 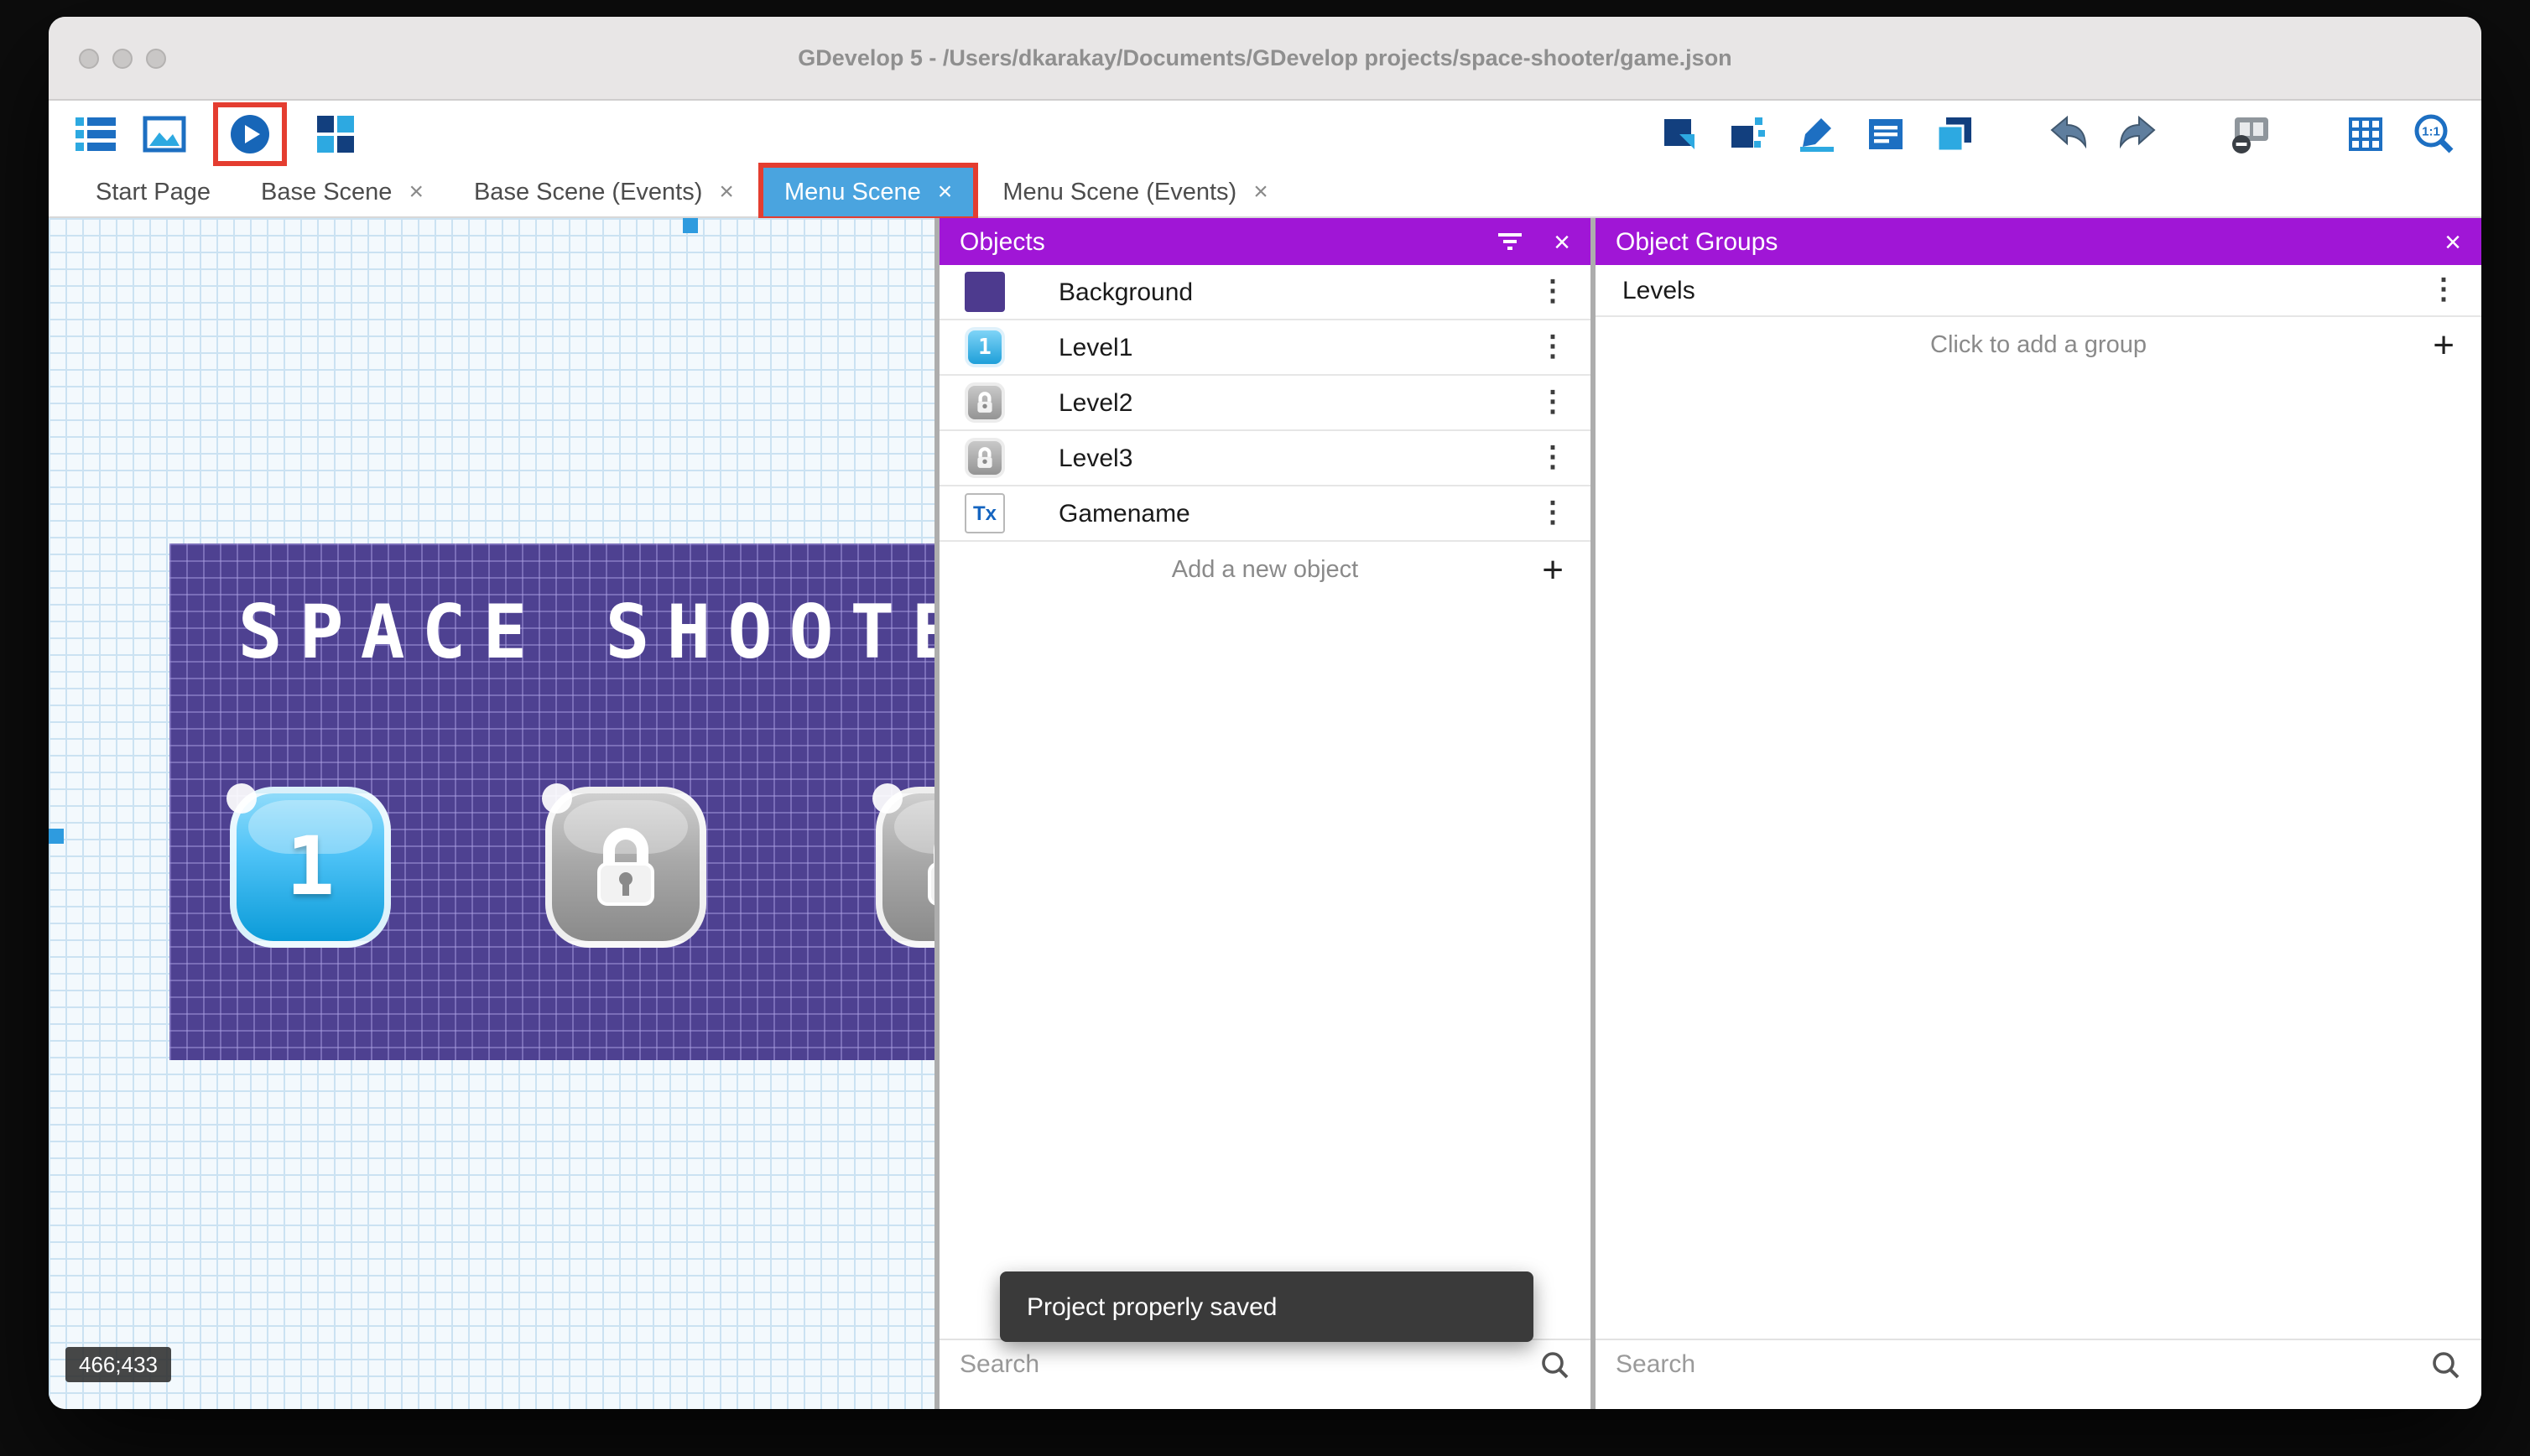 I want to click on object-groups-editor-button, so click(x=1748, y=134).